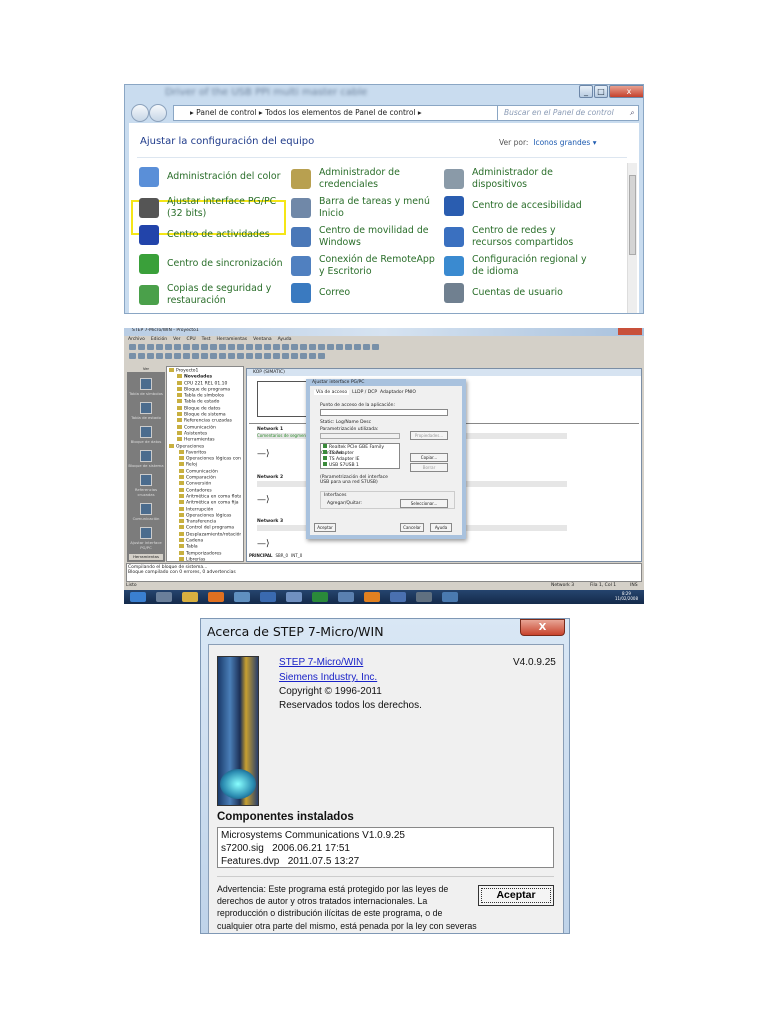  Describe the element at coordinates (360, 465) in the screenshot. I see `interface-list-item: USB S7USB 1` at that location.